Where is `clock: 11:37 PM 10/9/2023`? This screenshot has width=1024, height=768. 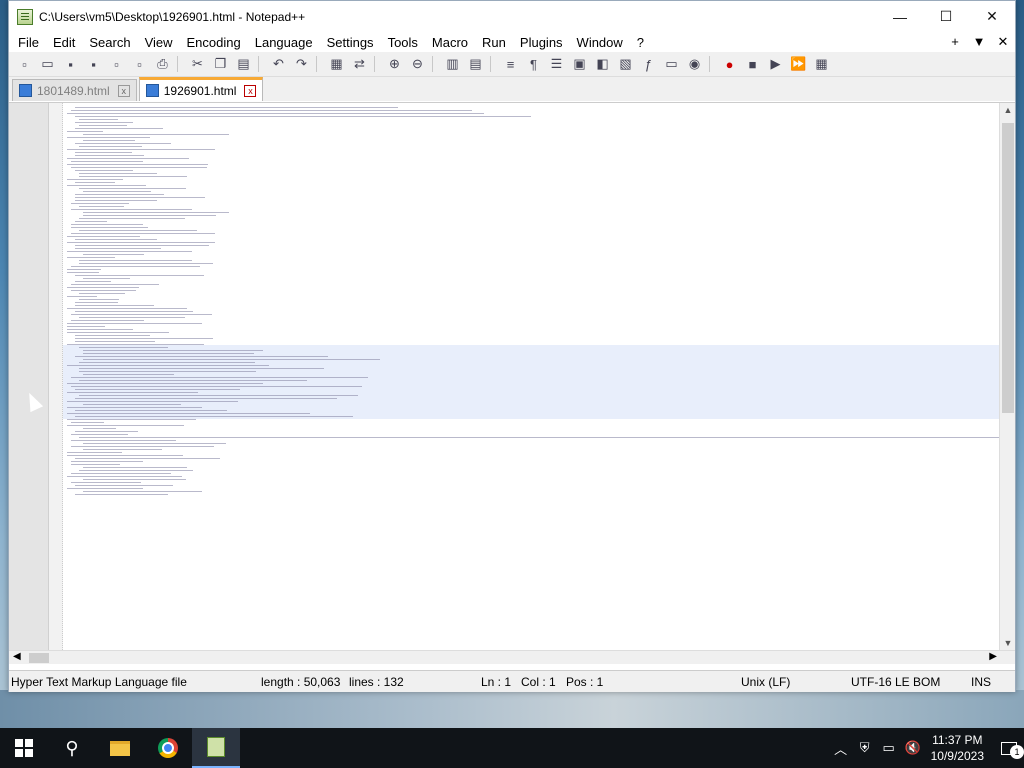
clock: 11:37 PM 10/9/2023 is located at coordinates (957, 748).